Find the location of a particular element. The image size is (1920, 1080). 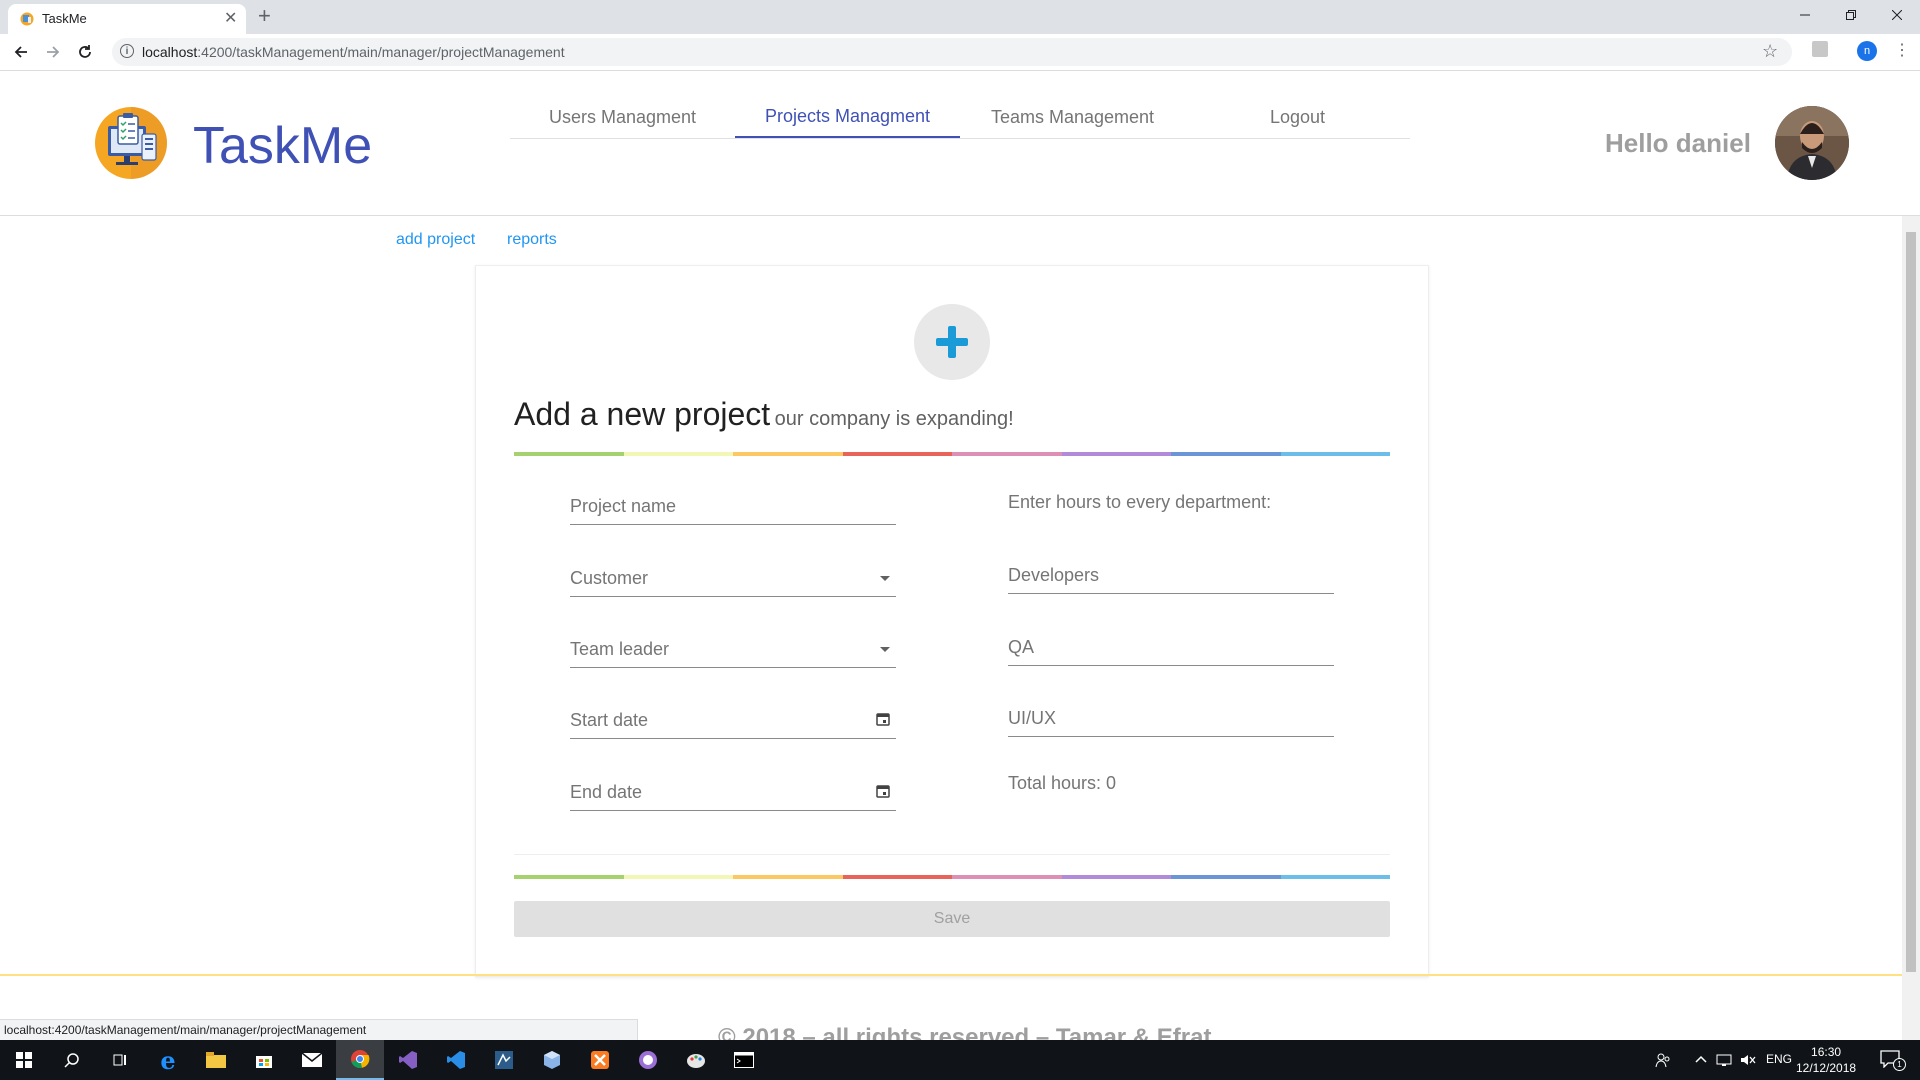

extension-icon is located at coordinates (1820, 49).